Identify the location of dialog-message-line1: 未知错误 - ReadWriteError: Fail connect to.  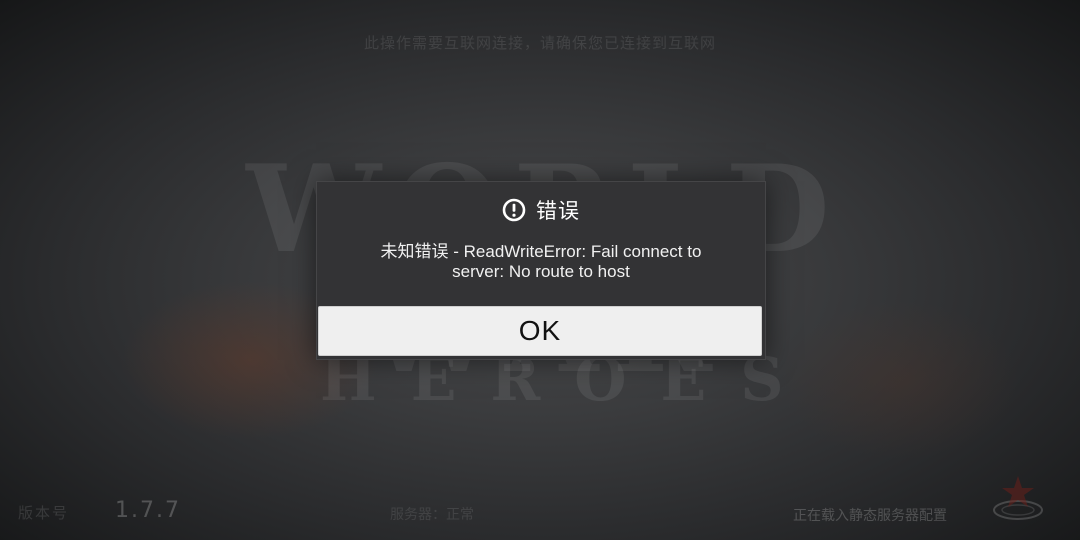
(541, 251).